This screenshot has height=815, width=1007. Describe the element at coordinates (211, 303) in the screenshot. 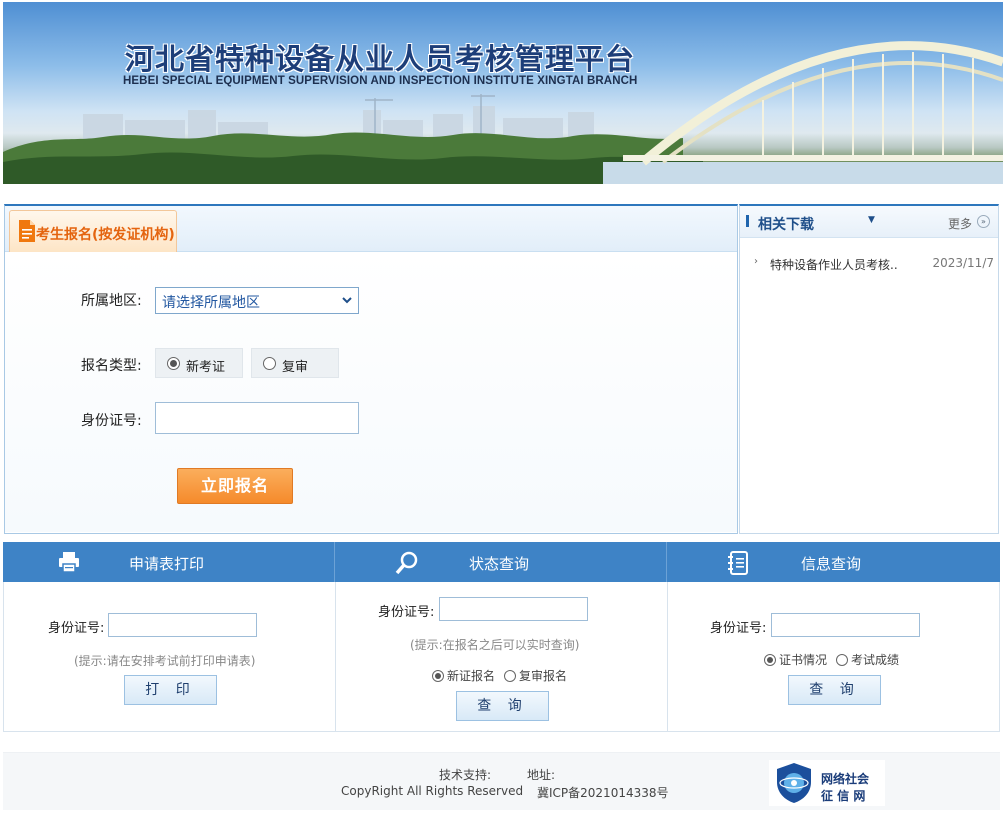

I see `region-select-value: 请选择所属地区` at that location.